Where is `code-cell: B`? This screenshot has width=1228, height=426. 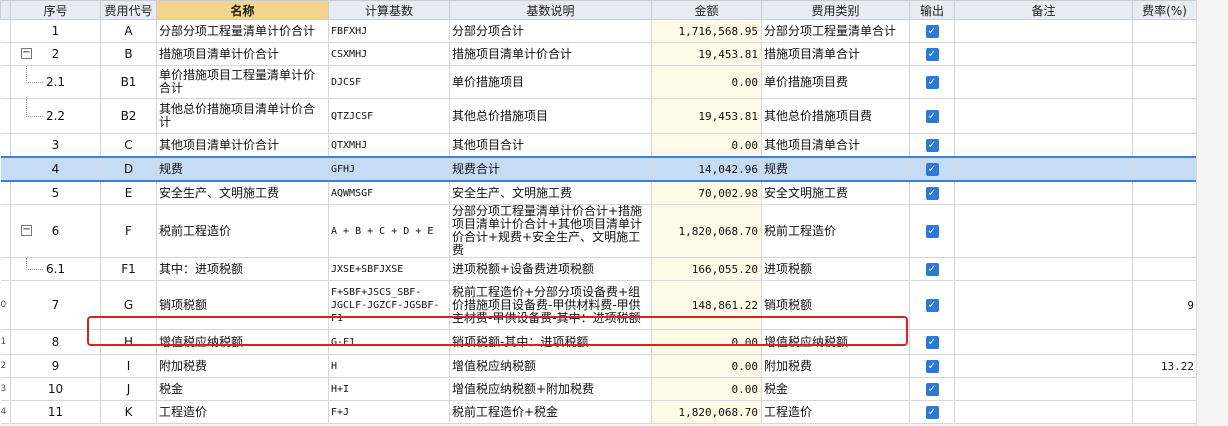
code-cell: B is located at coordinates (128, 54).